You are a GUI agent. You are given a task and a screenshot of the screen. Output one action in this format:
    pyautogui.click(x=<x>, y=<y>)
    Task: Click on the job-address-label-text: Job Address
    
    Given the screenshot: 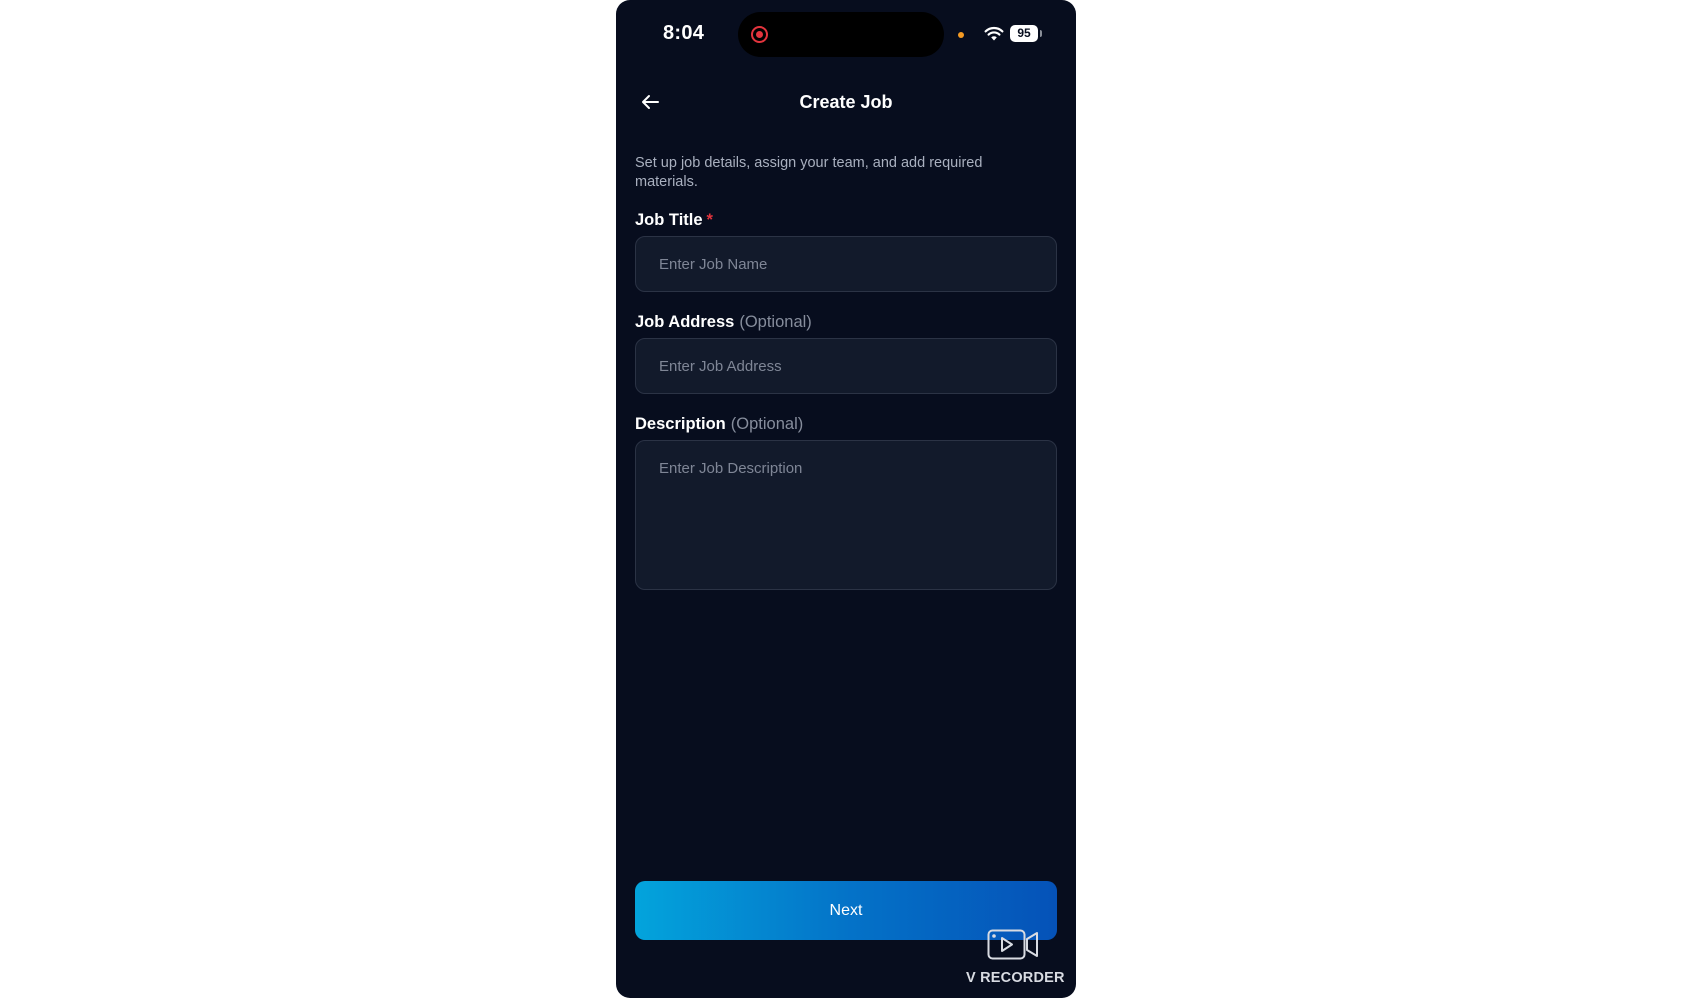 What is the action you would take?
    pyautogui.click(x=685, y=322)
    